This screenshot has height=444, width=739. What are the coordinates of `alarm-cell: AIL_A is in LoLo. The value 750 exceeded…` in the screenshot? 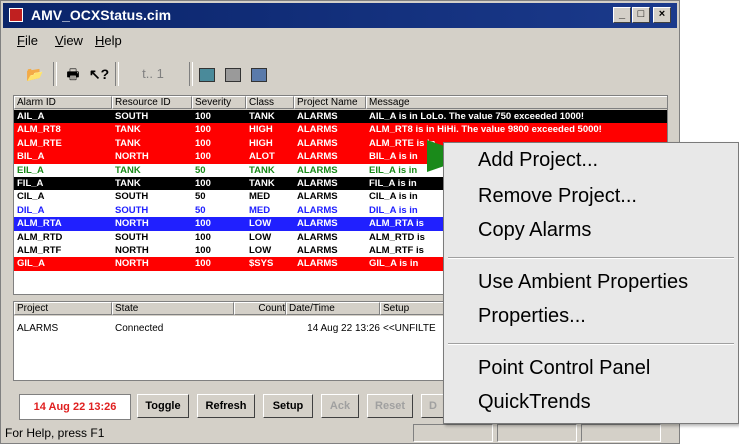 It's located at (477, 116).